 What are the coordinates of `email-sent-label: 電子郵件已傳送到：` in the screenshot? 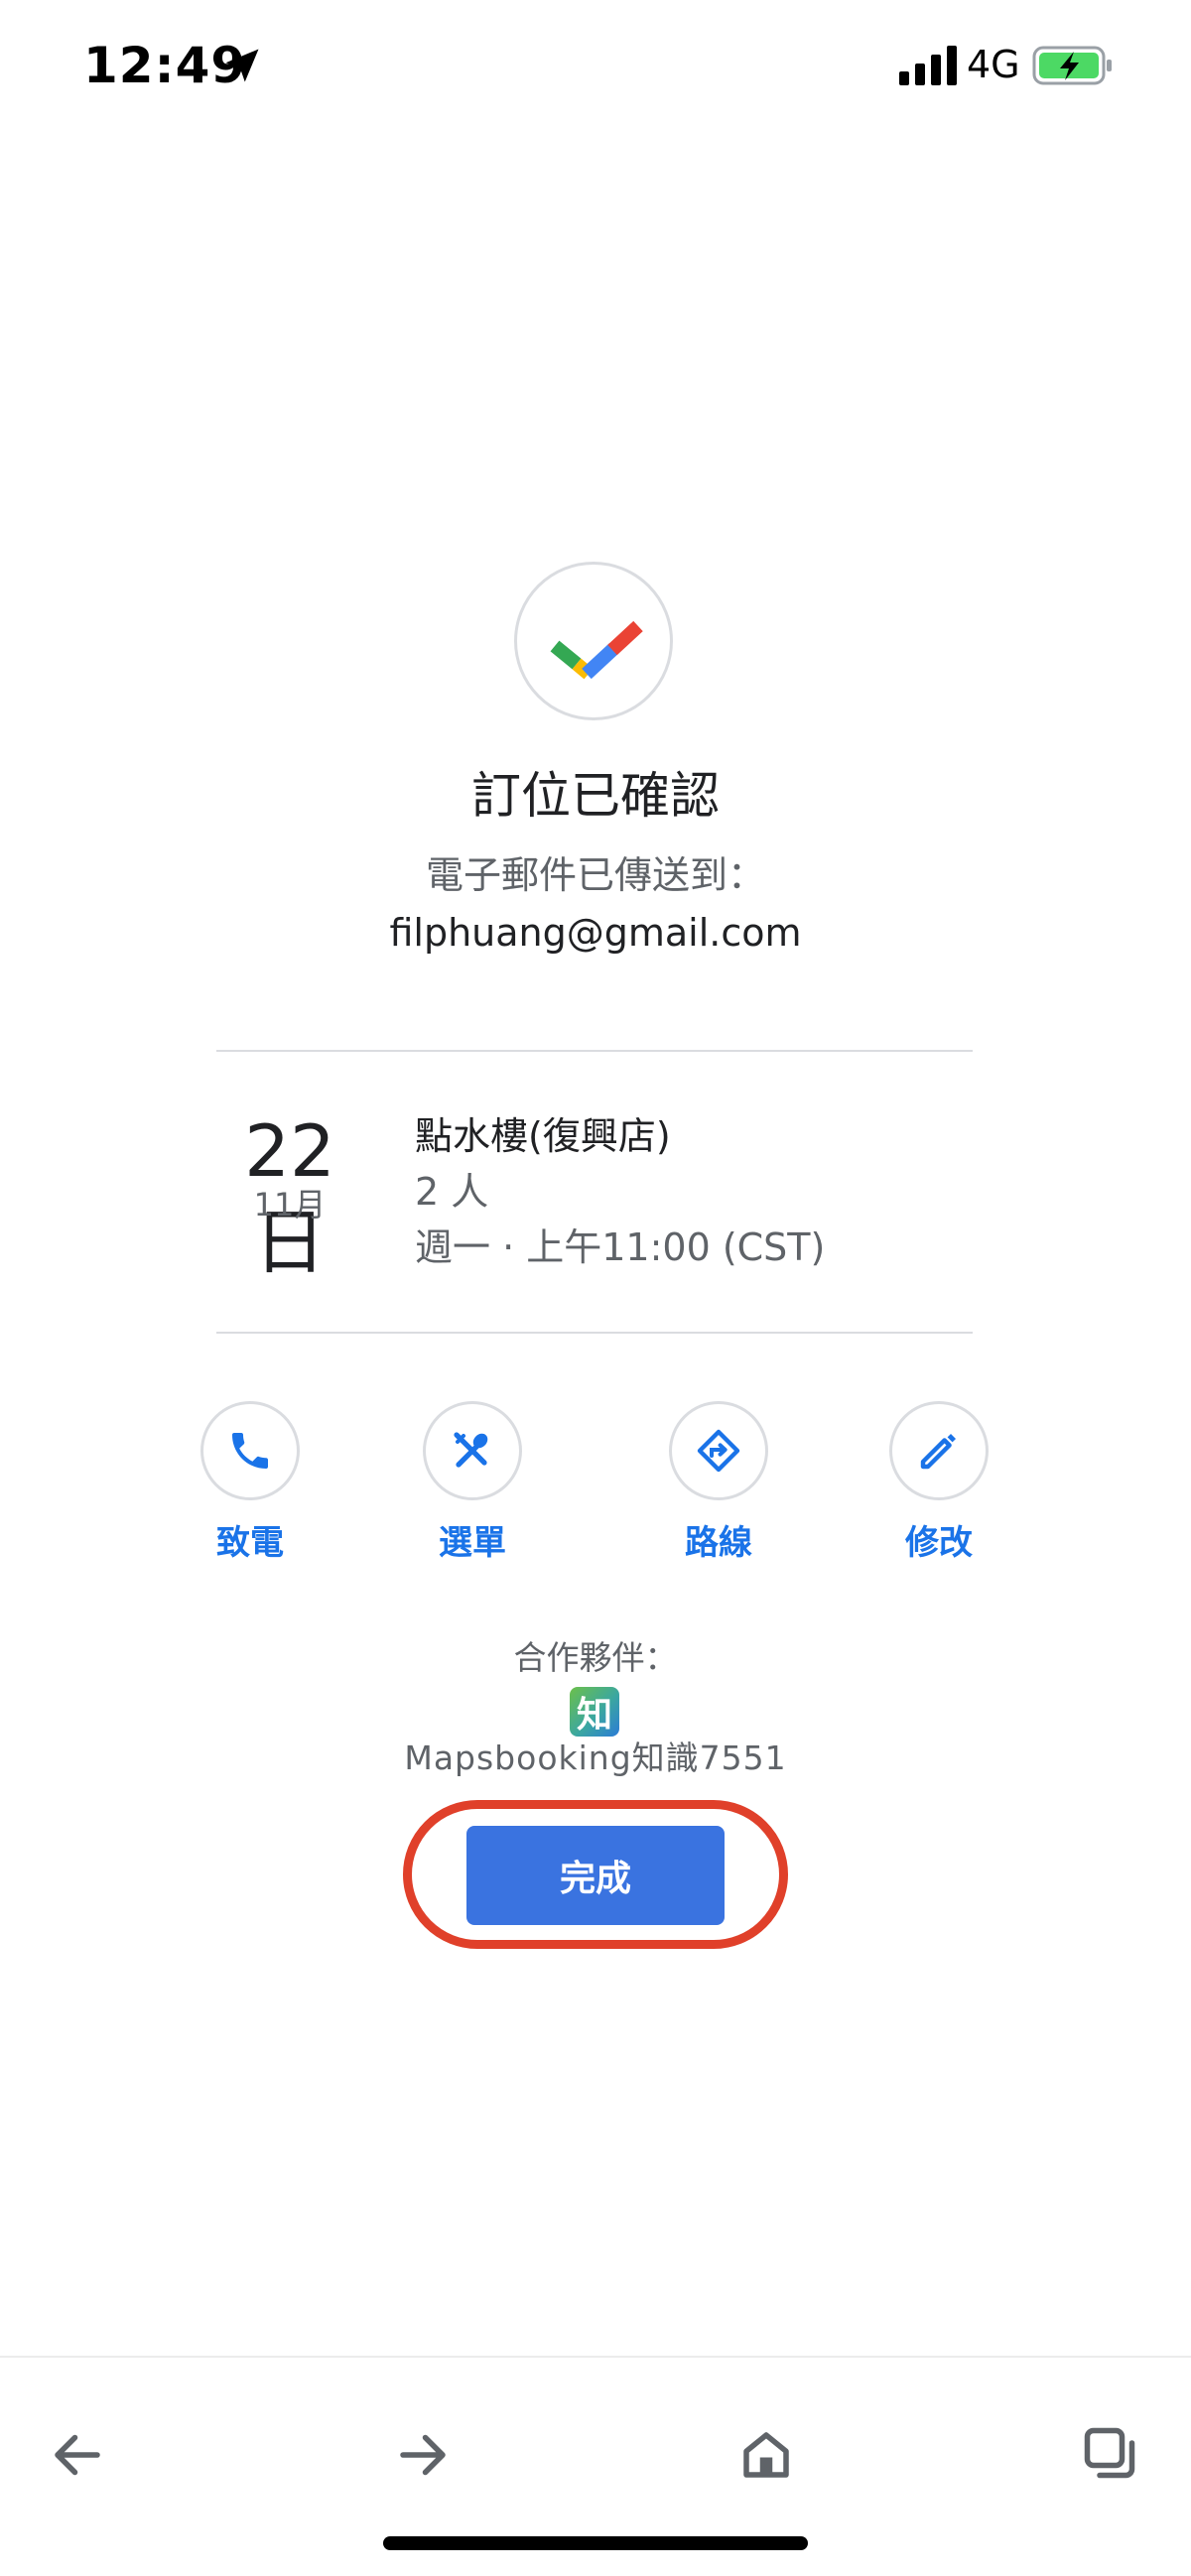 It's located at (595, 875).